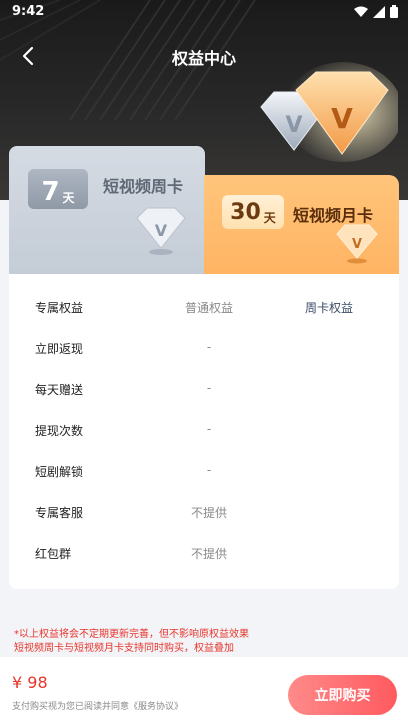 Image resolution: width=408 pixels, height=725 pixels. Describe the element at coordinates (143, 186) in the screenshot. I see `week-card-name: 短视频周卡` at that location.